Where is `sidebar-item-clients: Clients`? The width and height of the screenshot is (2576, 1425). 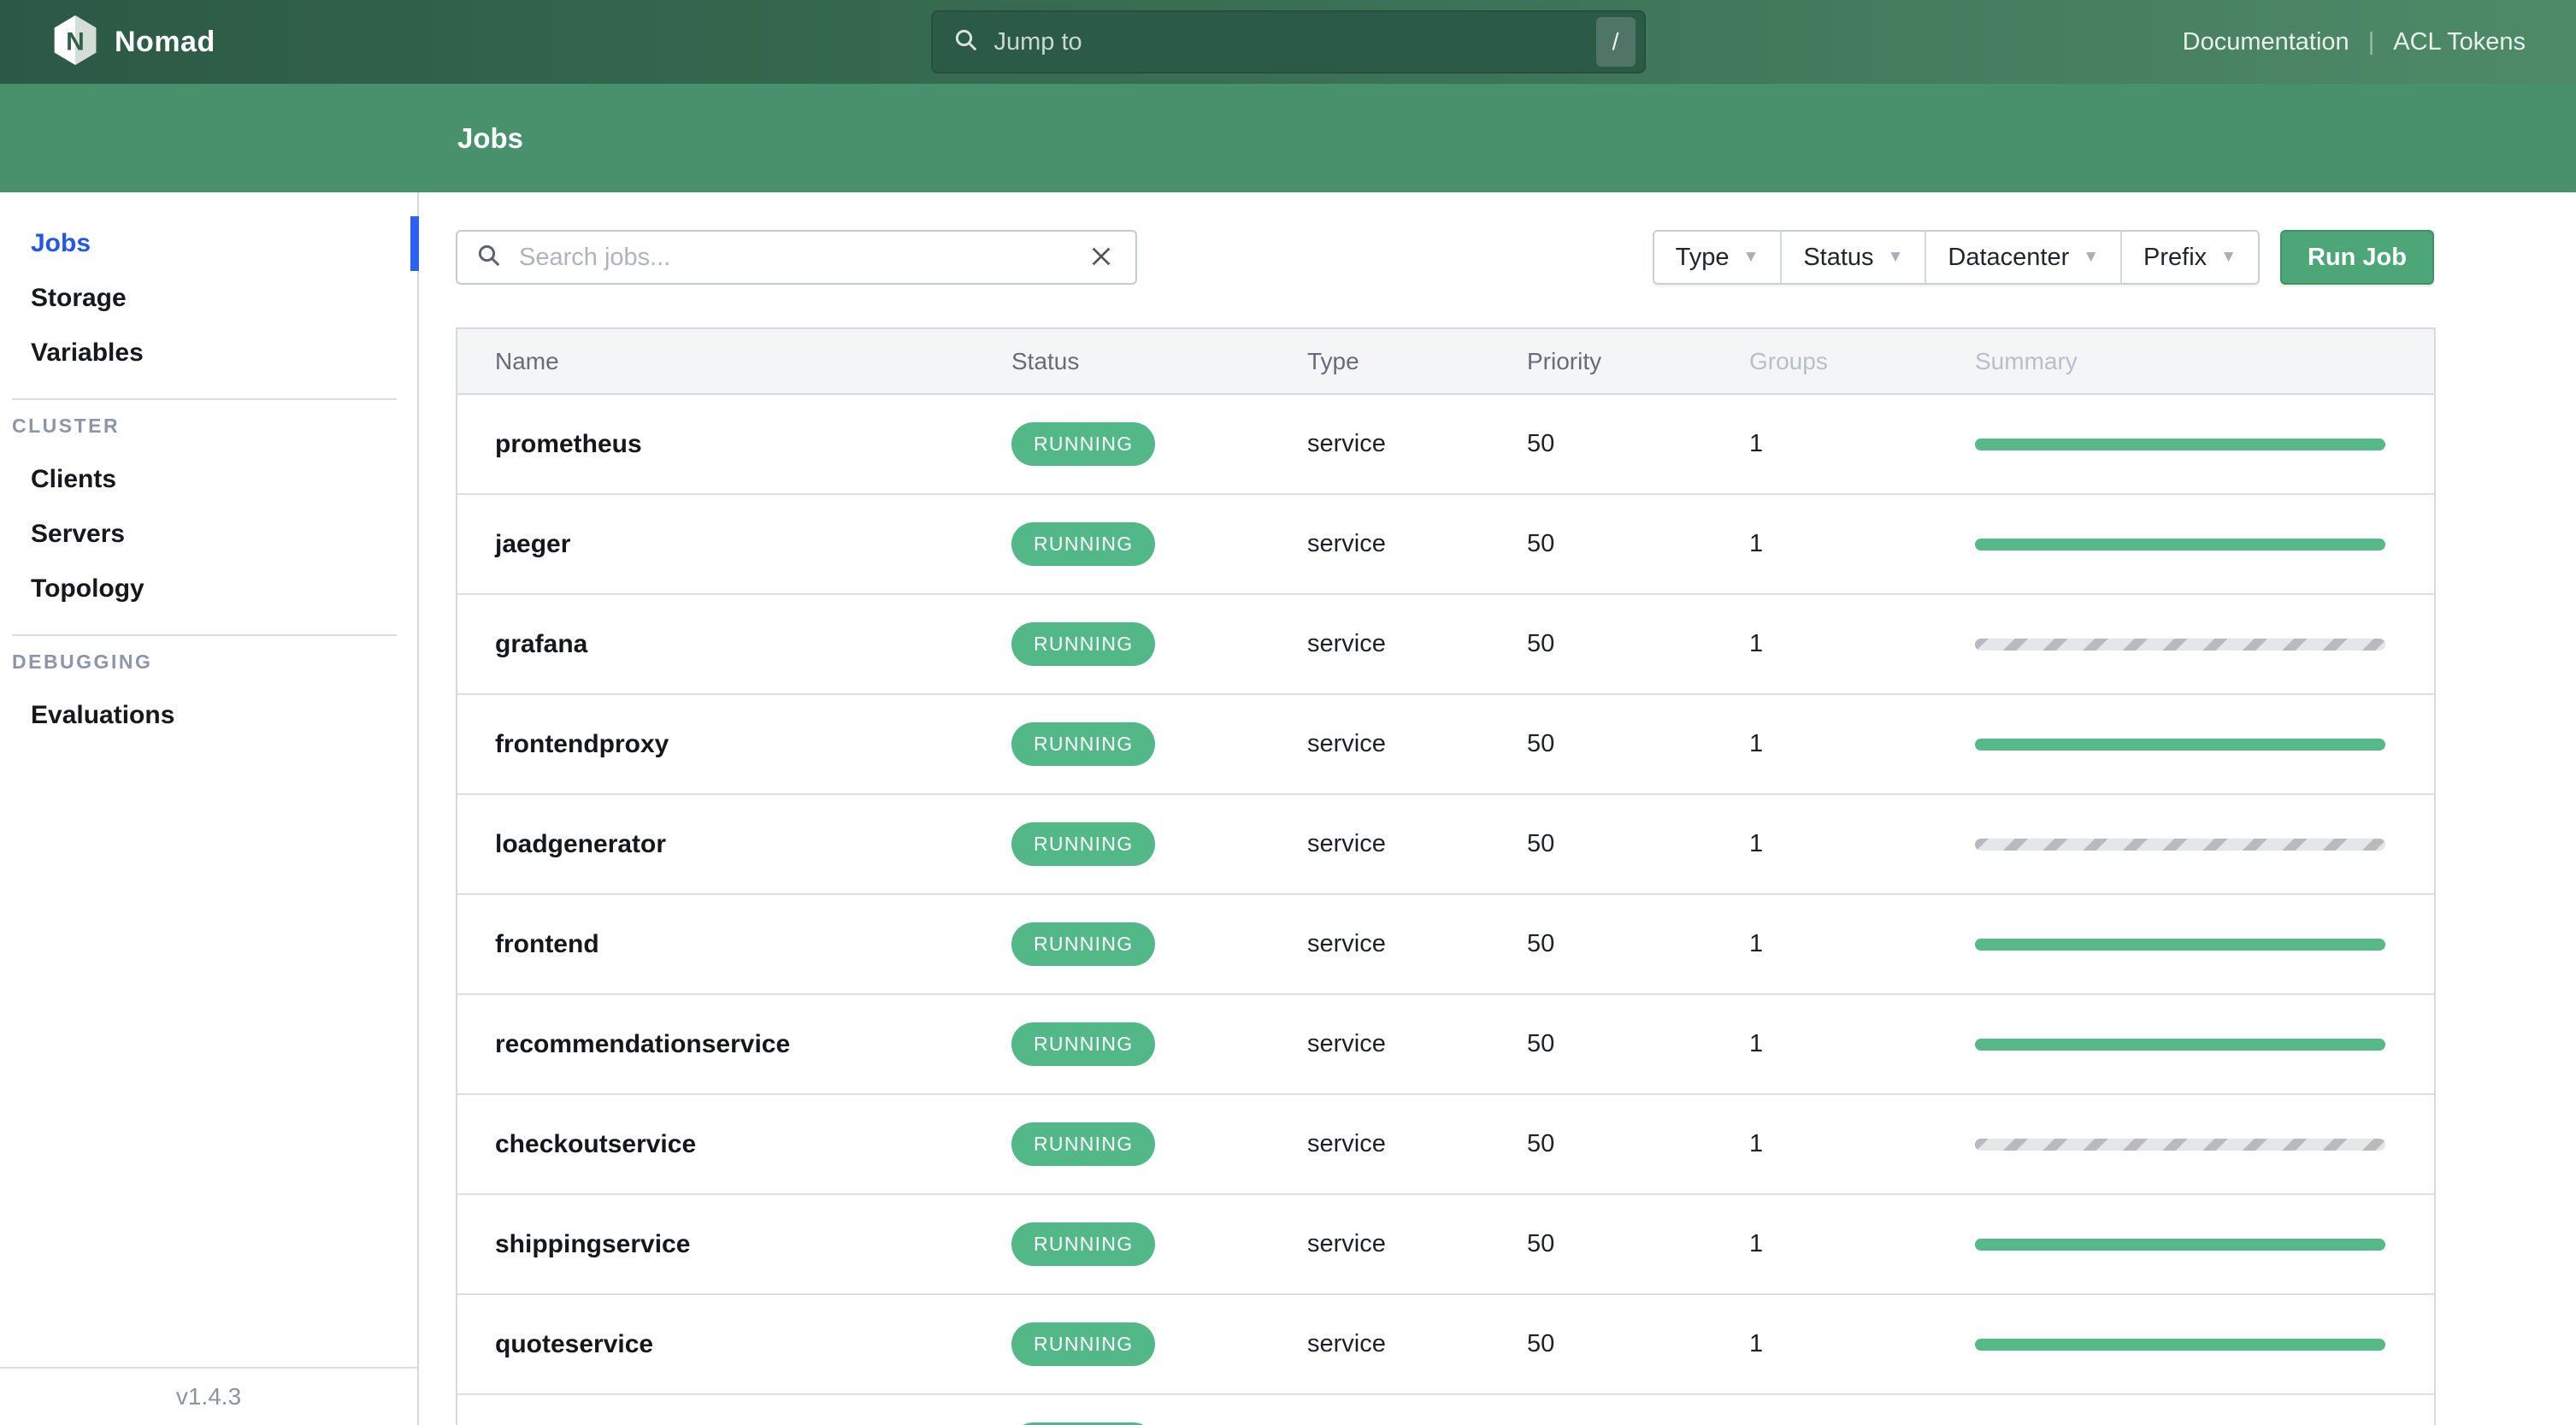 sidebar-item-clients: Clients is located at coordinates (208, 480).